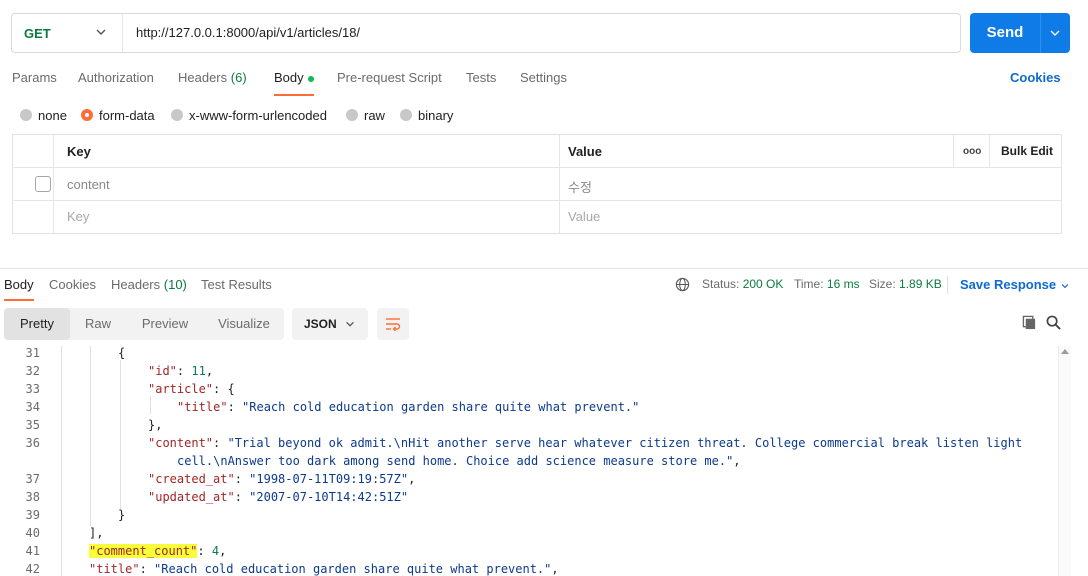 The image size is (1088, 576). What do you see at coordinates (1055, 33) in the screenshot?
I see `send-options-chevron-icon` at bounding box center [1055, 33].